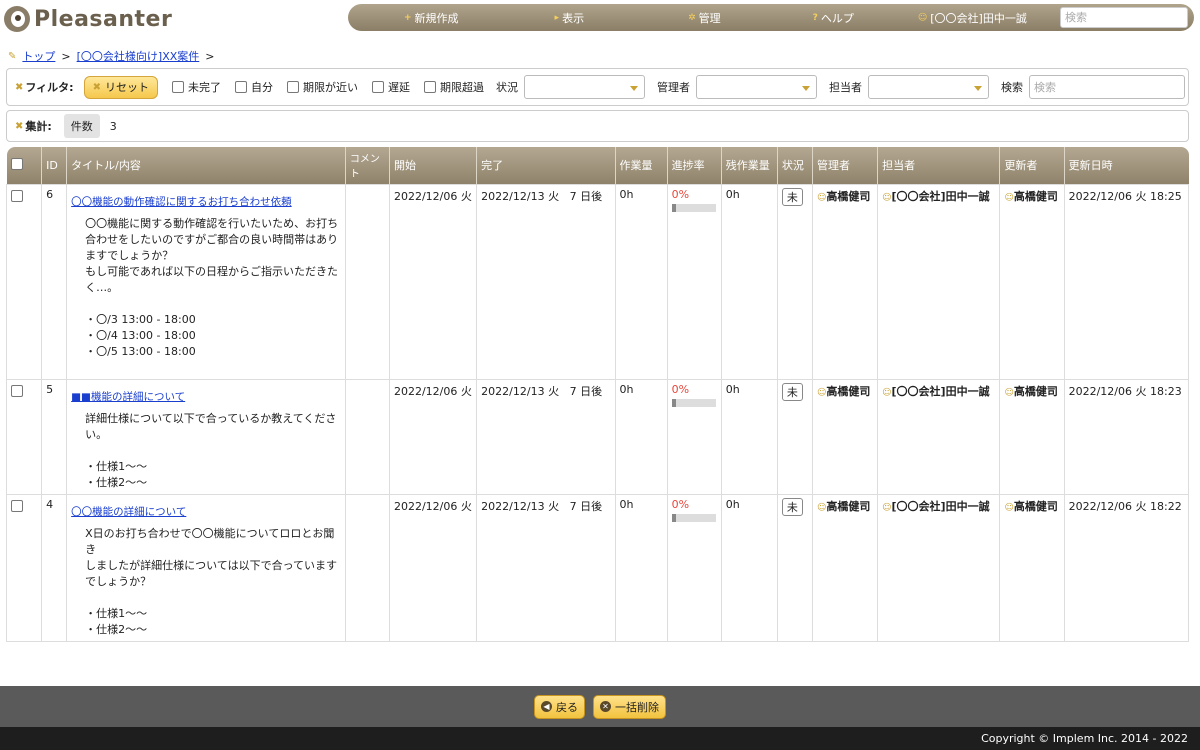 Image resolution: width=1200 pixels, height=750 pixels. I want to click on header-owner: 担当者, so click(938, 165).